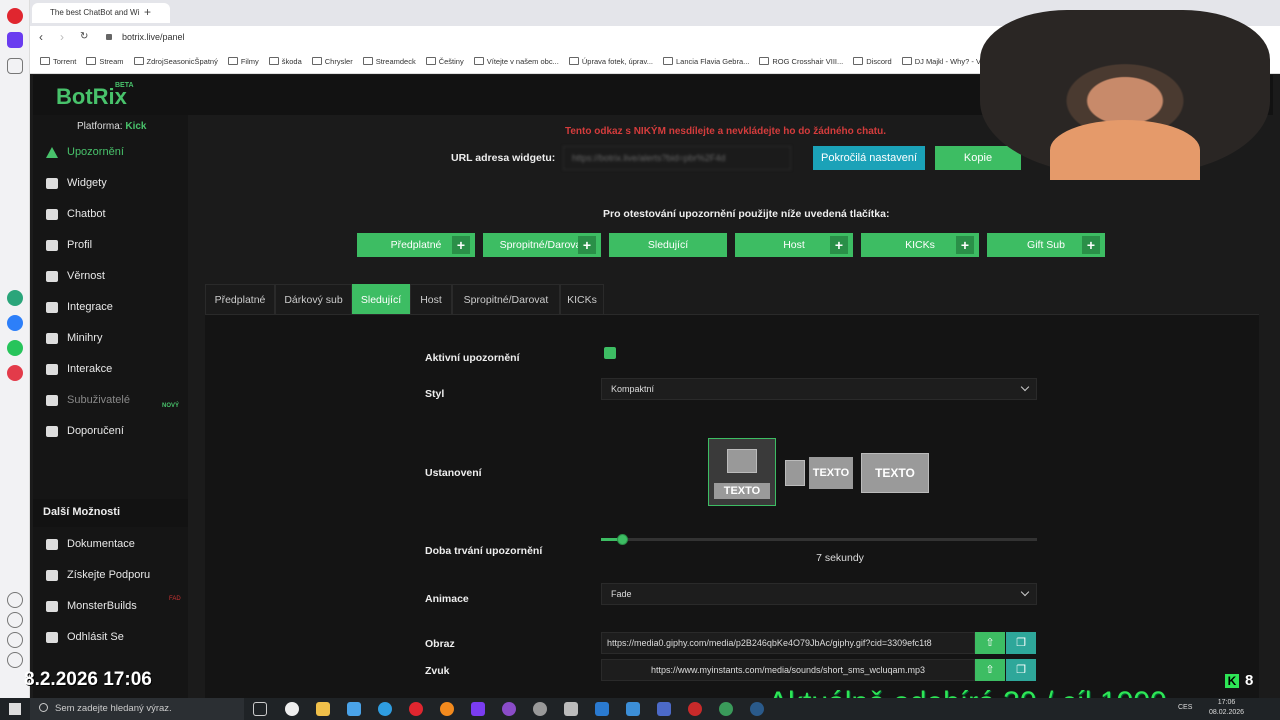 The width and height of the screenshot is (1280, 720). I want to click on test-alert-button: Host +, so click(794, 245).